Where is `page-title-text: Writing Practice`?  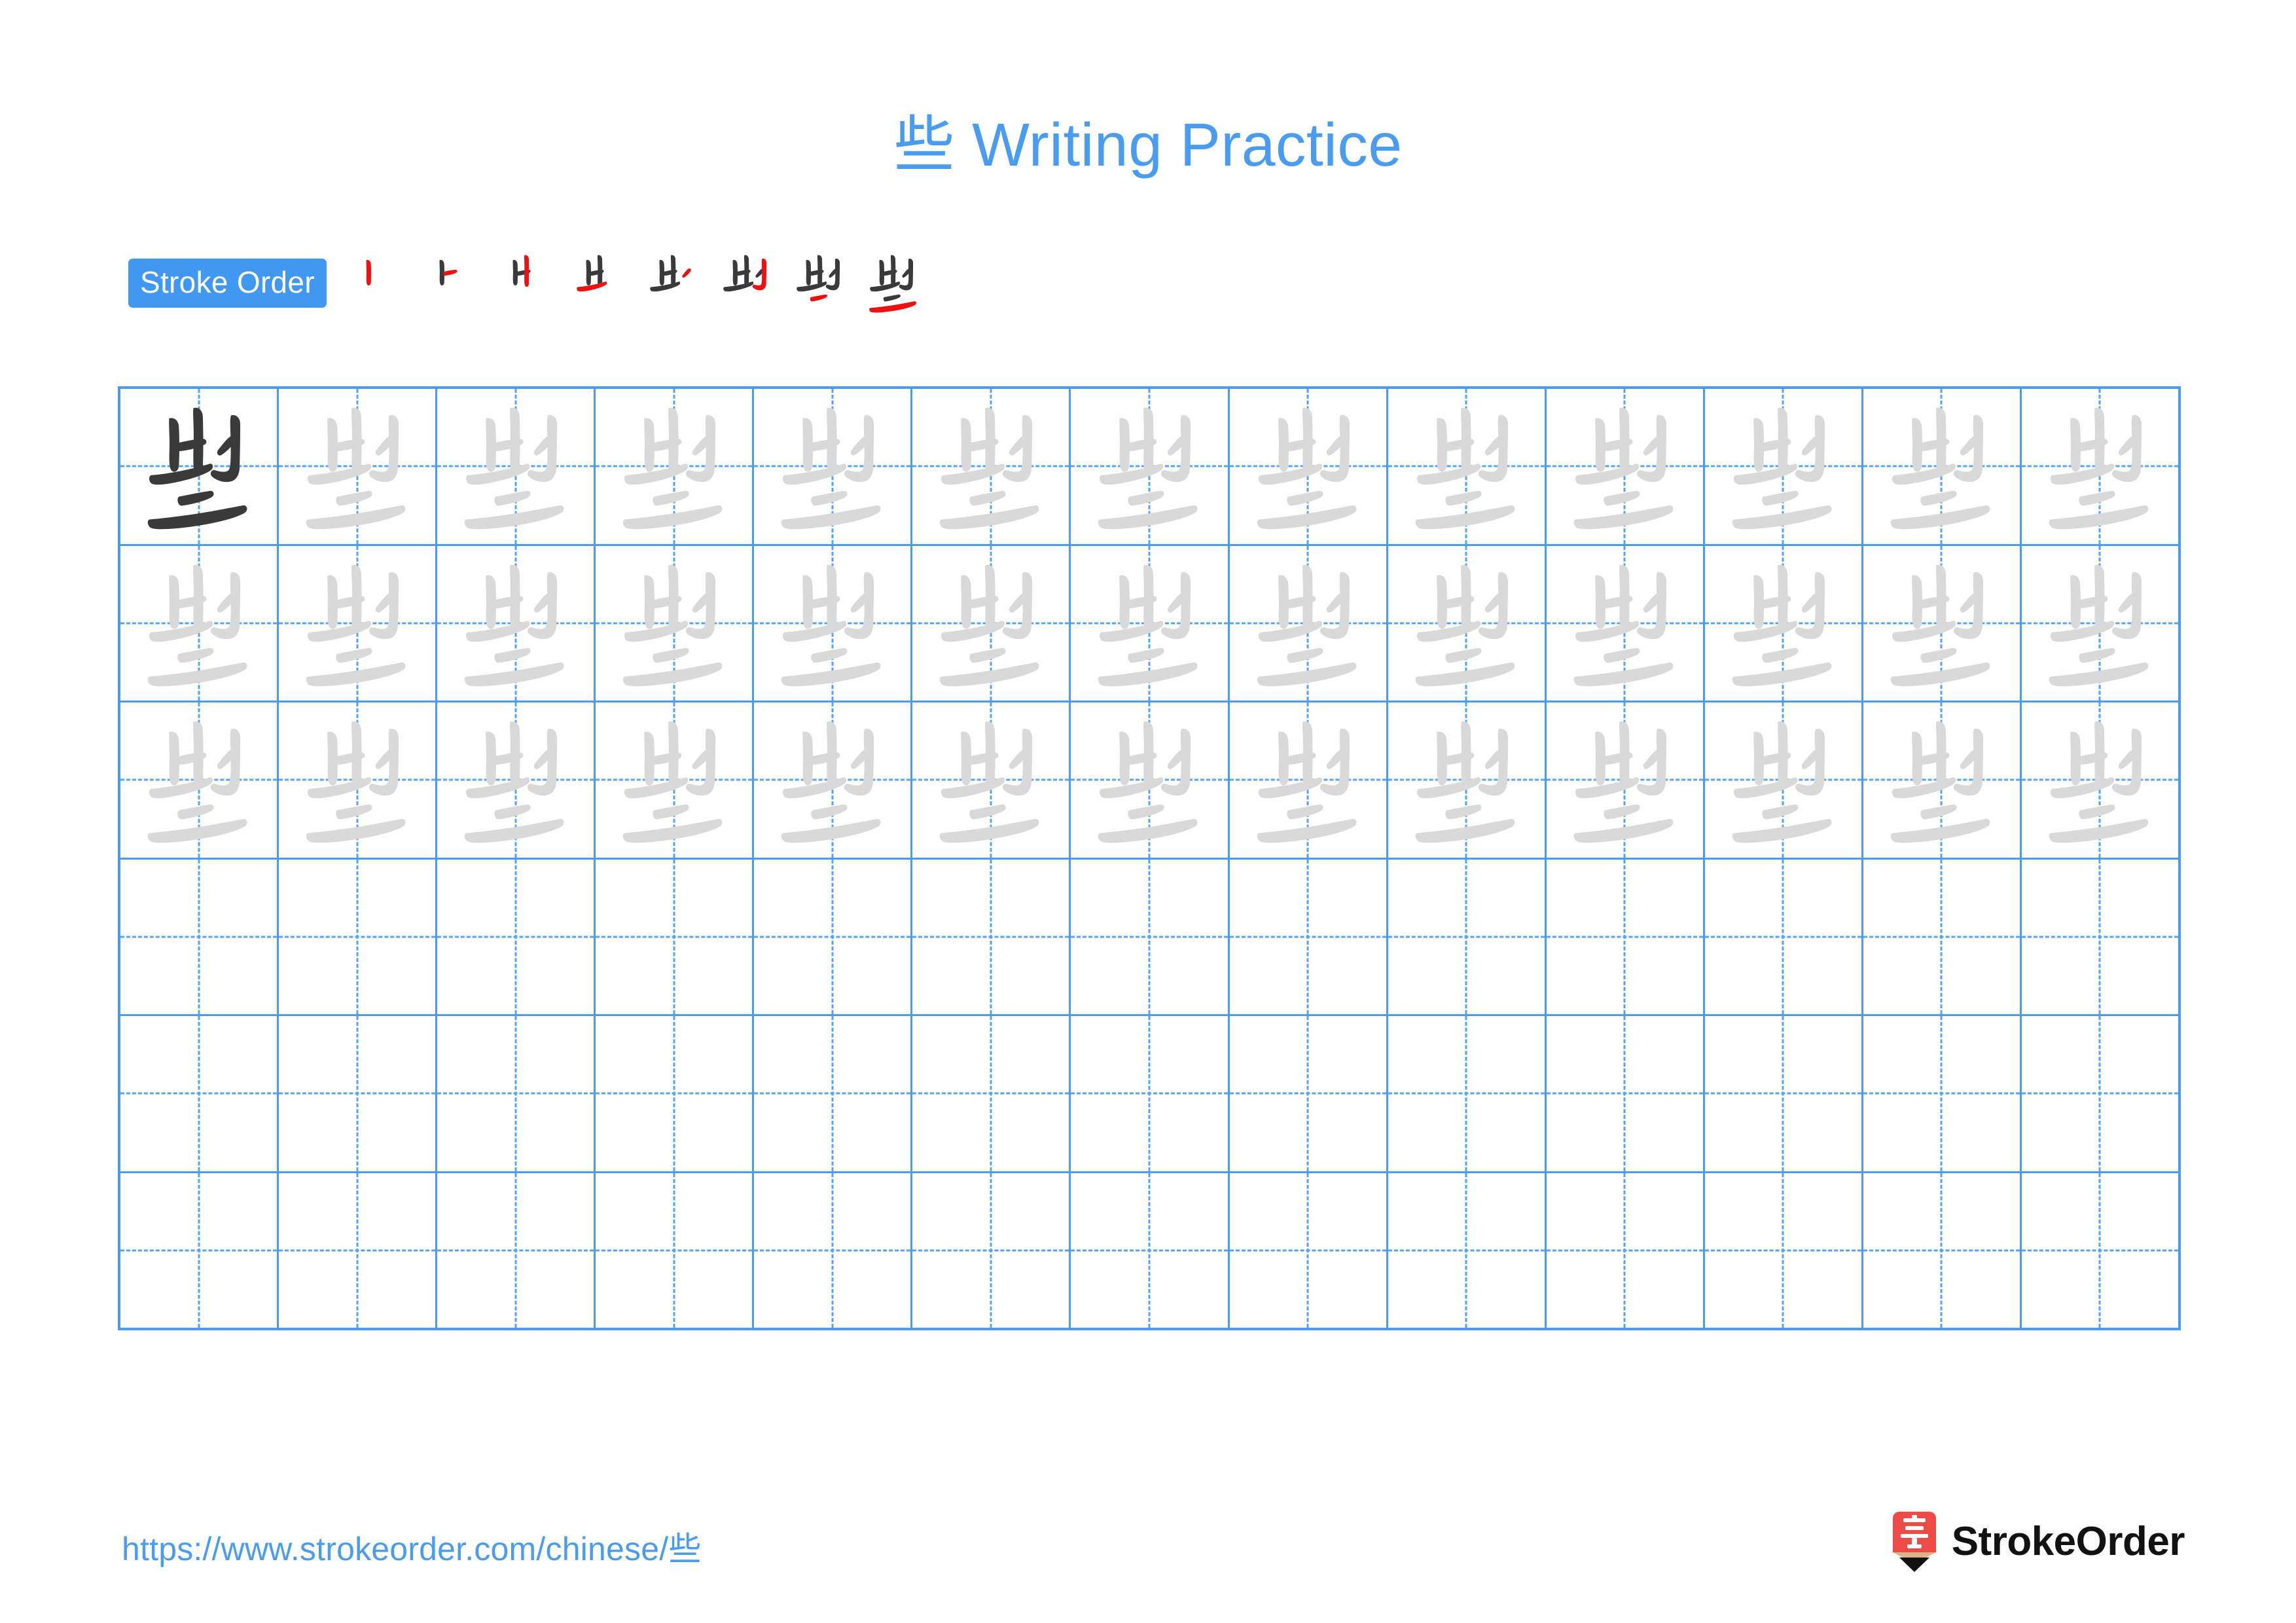 page-title-text: Writing Practice is located at coordinates (1178, 145).